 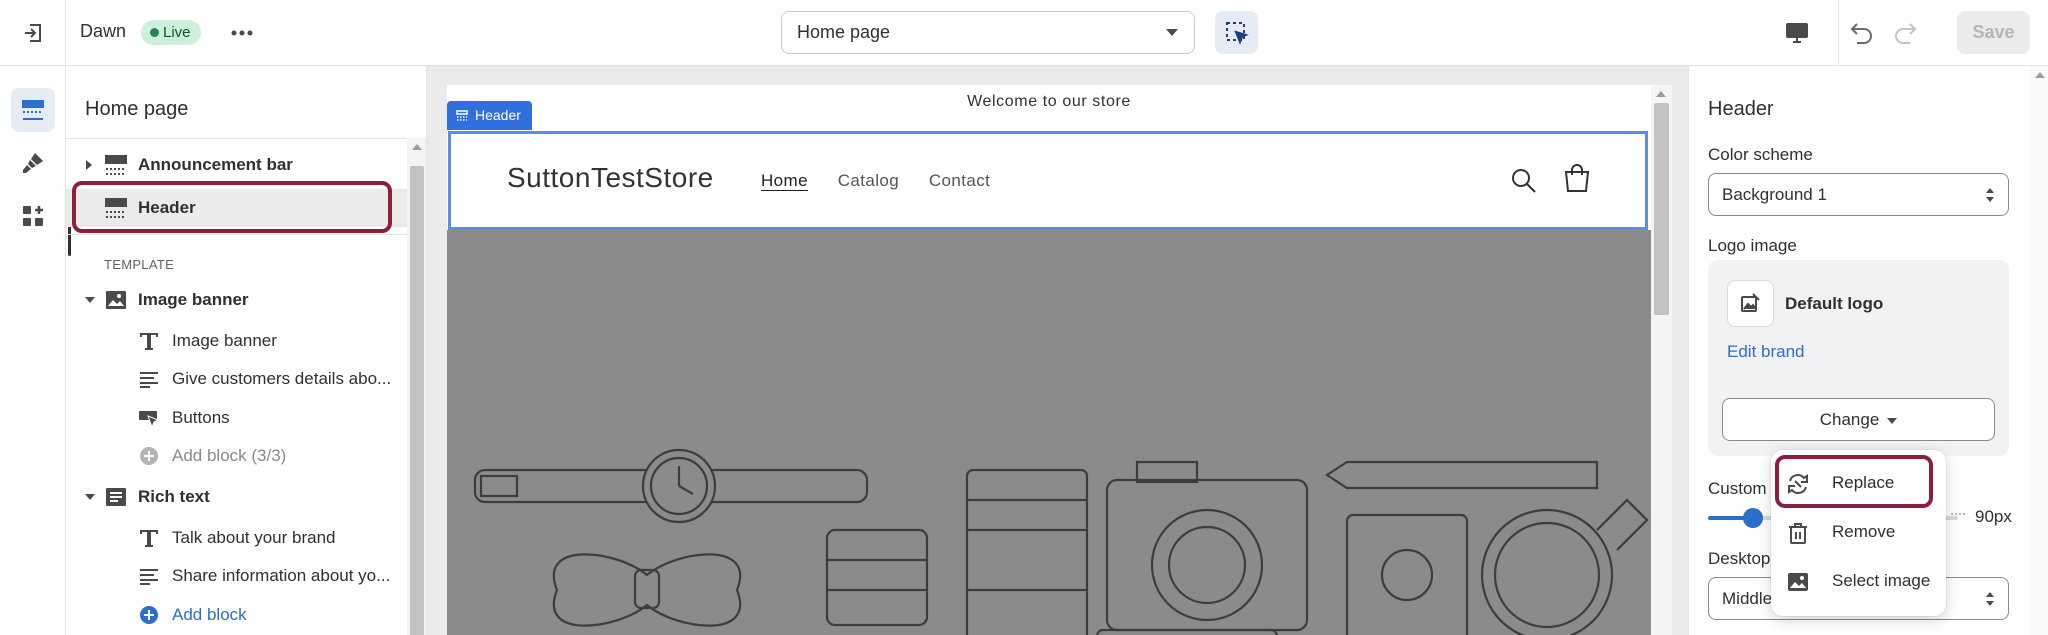 What do you see at coordinates (229, 455) in the screenshot?
I see `block-label: Add block (3/3)` at bounding box center [229, 455].